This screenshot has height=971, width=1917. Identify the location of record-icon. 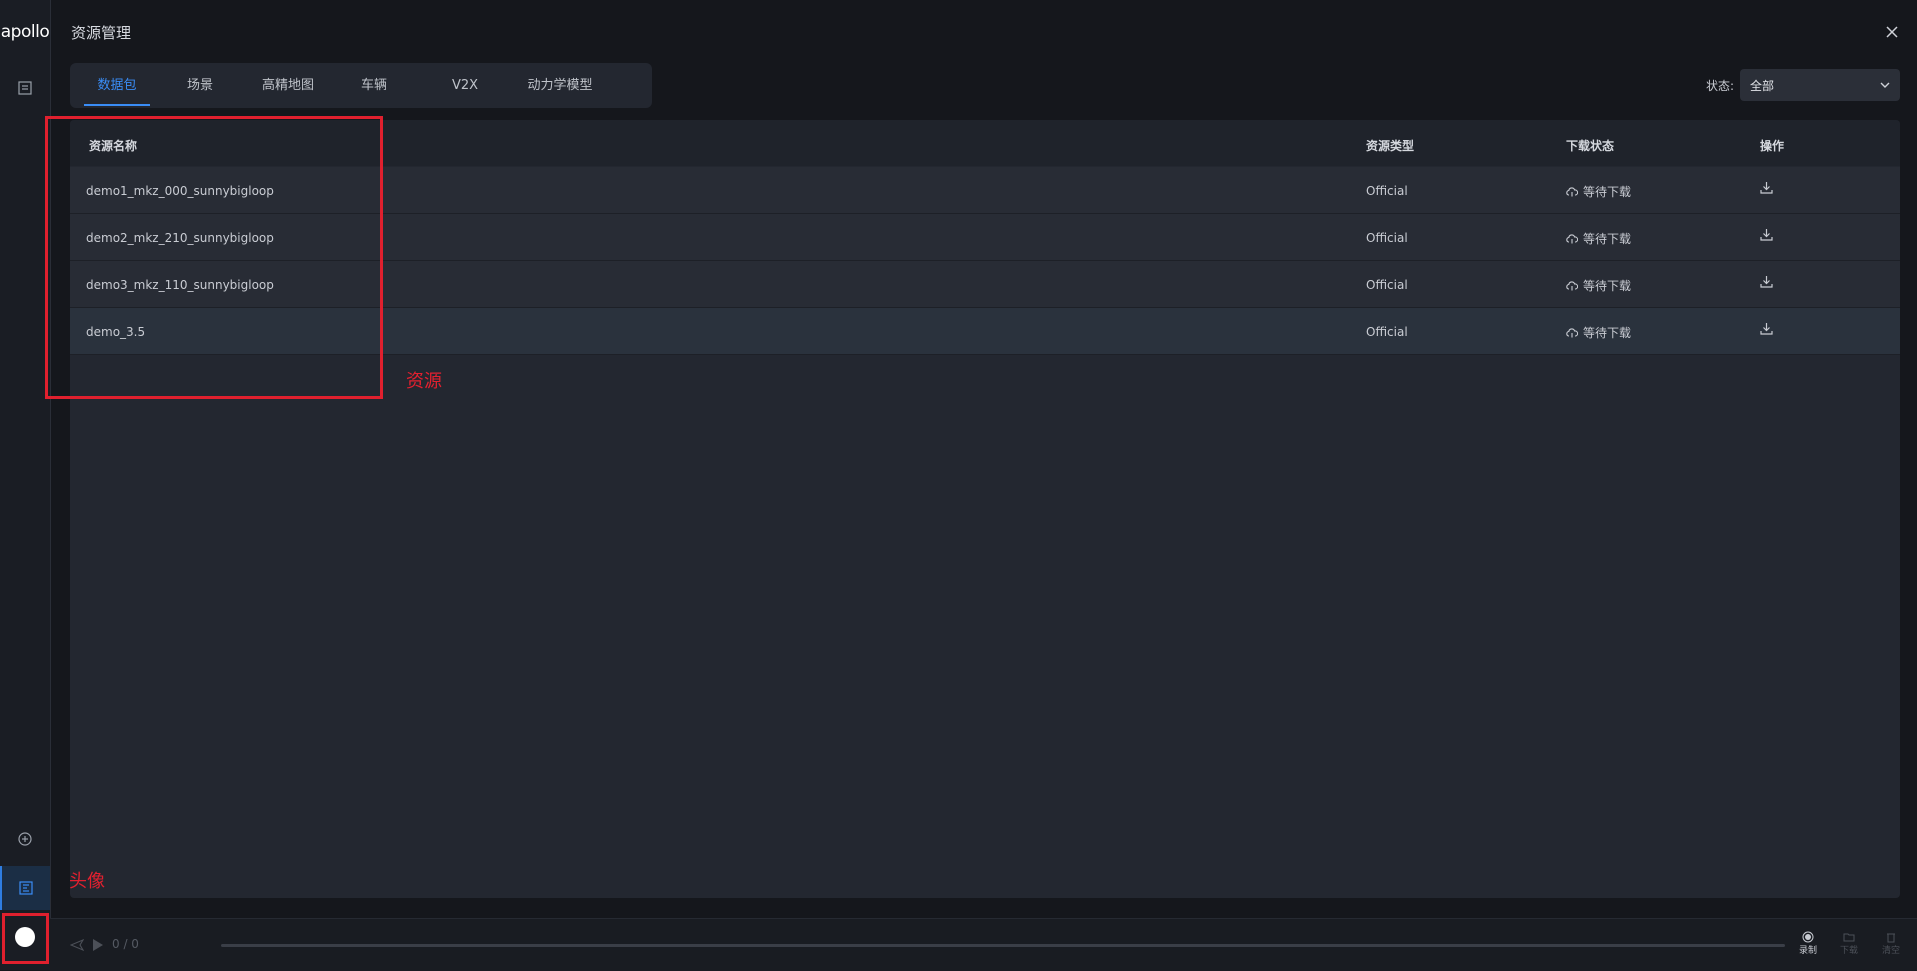
(1808, 937).